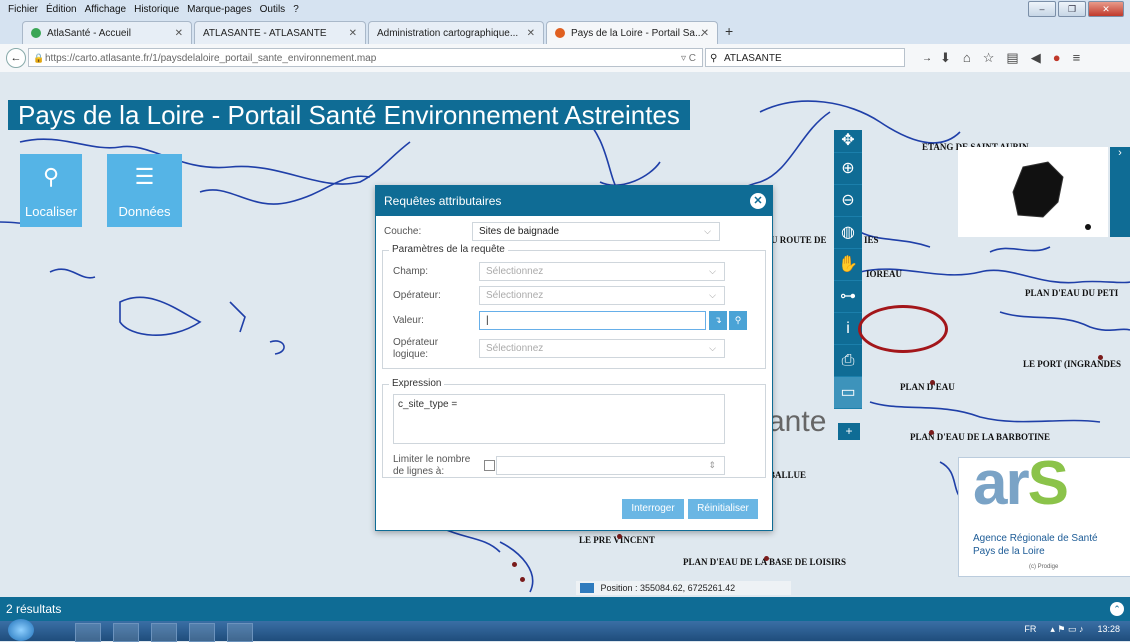  I want to click on tab-label: ATLASANTE - ATLASANTE, so click(265, 33).